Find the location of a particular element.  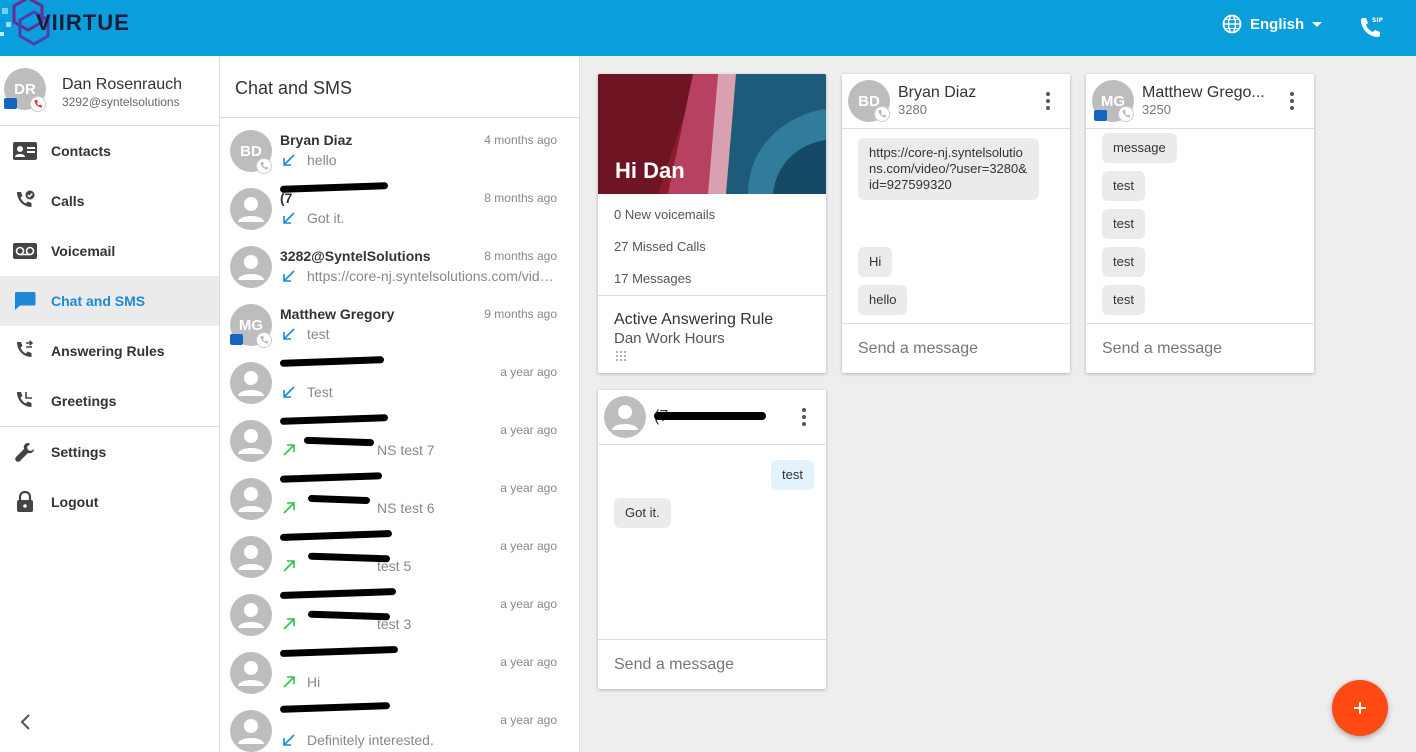

conversation-name: Matthew Gregory is located at coordinates (337, 314).